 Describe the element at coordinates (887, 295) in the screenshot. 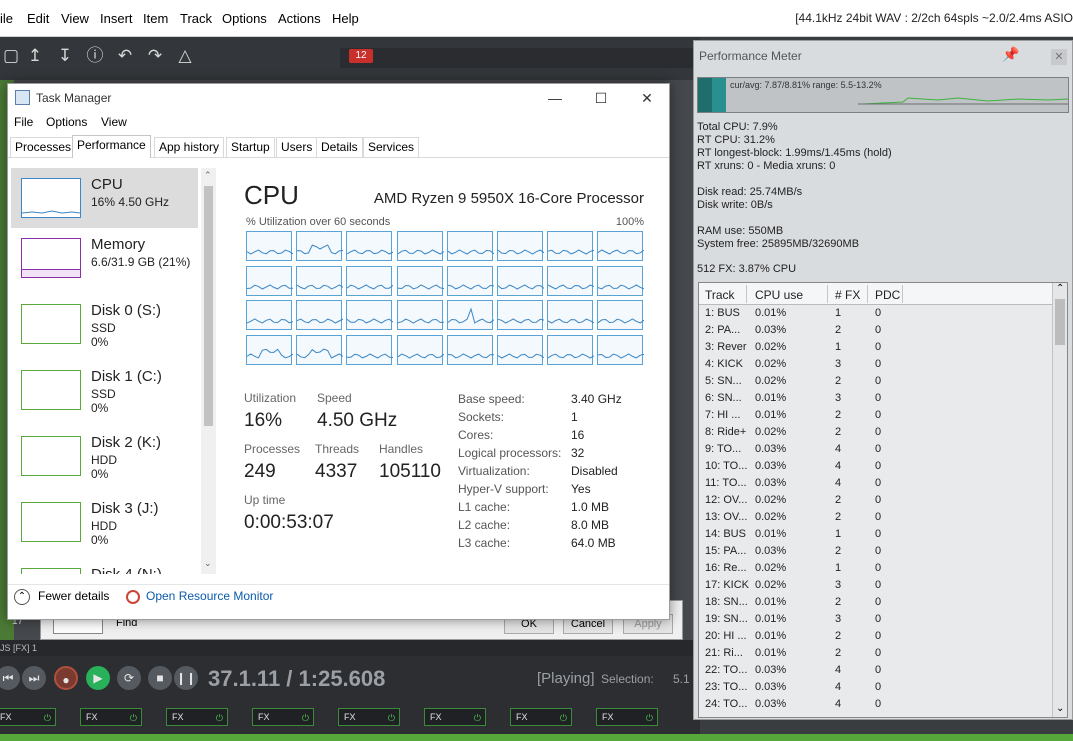

I see `col-pdc: PDC` at that location.